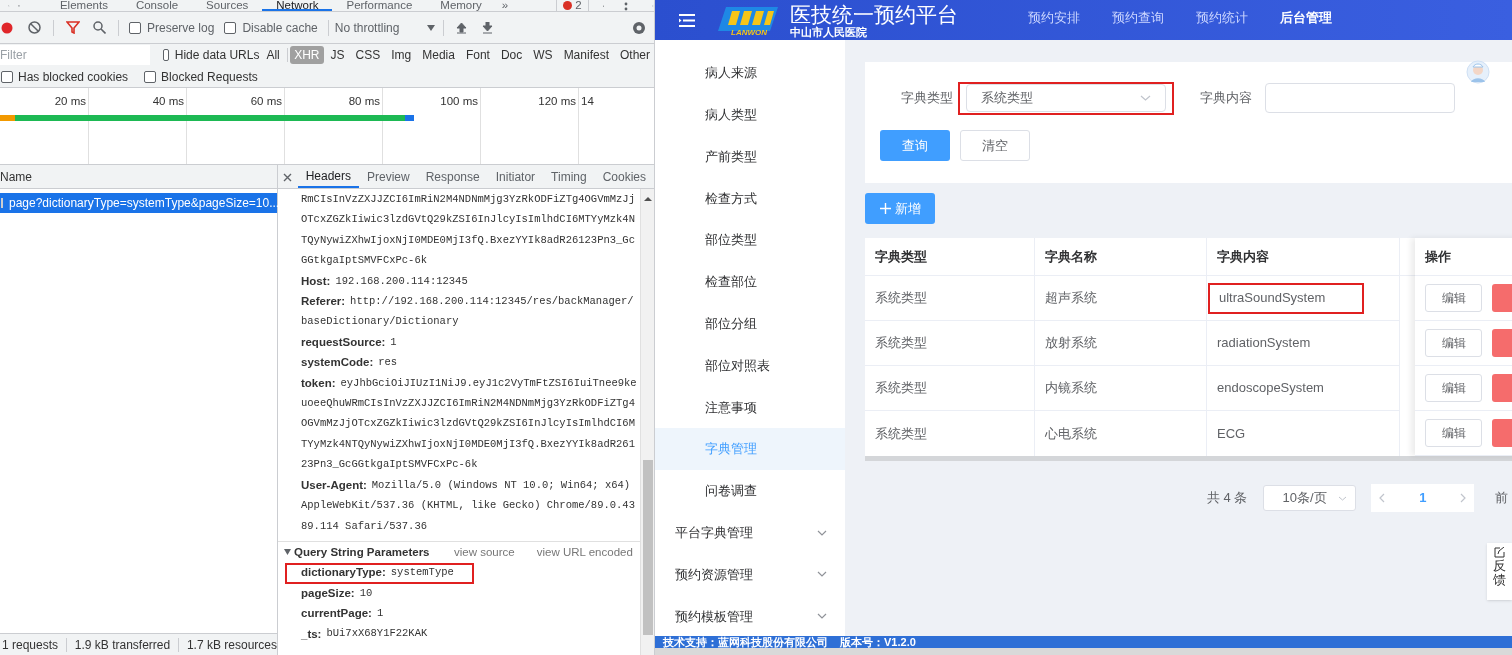 The width and height of the screenshot is (1512, 655). Describe the element at coordinates (1499, 571) in the screenshot. I see `feedback-tab: 反馈` at that location.